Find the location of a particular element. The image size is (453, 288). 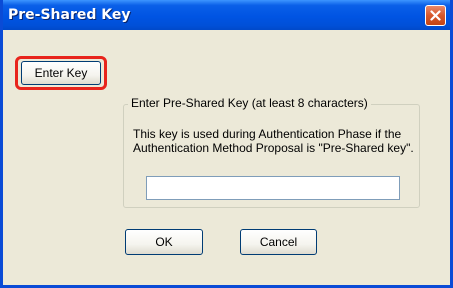

dialog-title: Pre-Shared Key is located at coordinates (69, 15).